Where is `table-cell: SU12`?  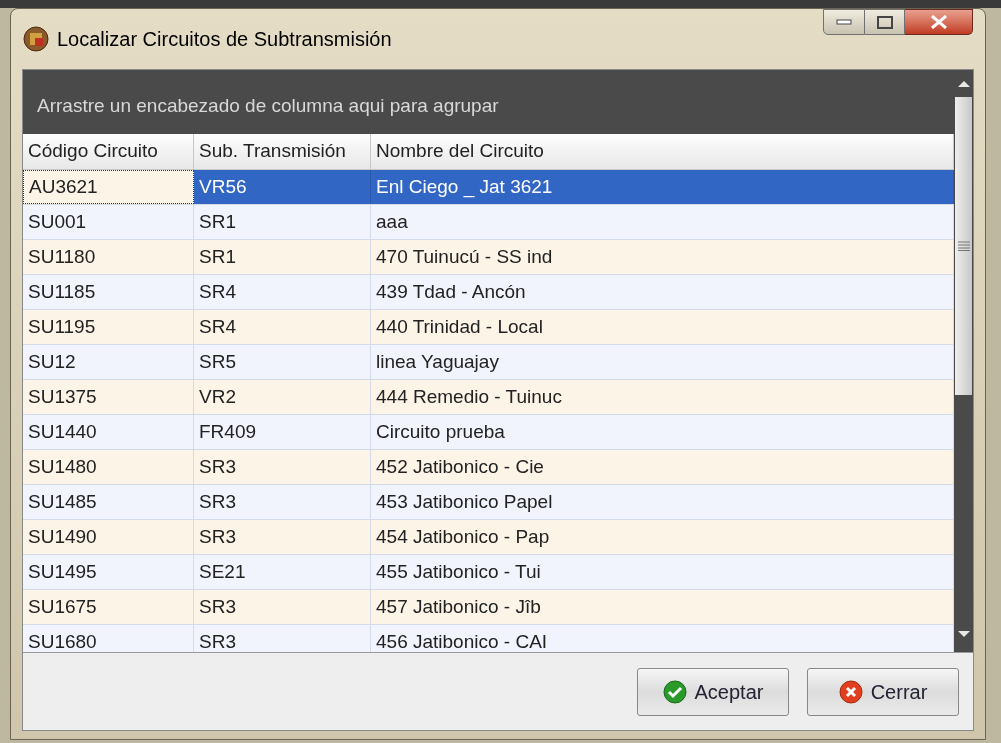 table-cell: SU12 is located at coordinates (108, 362).